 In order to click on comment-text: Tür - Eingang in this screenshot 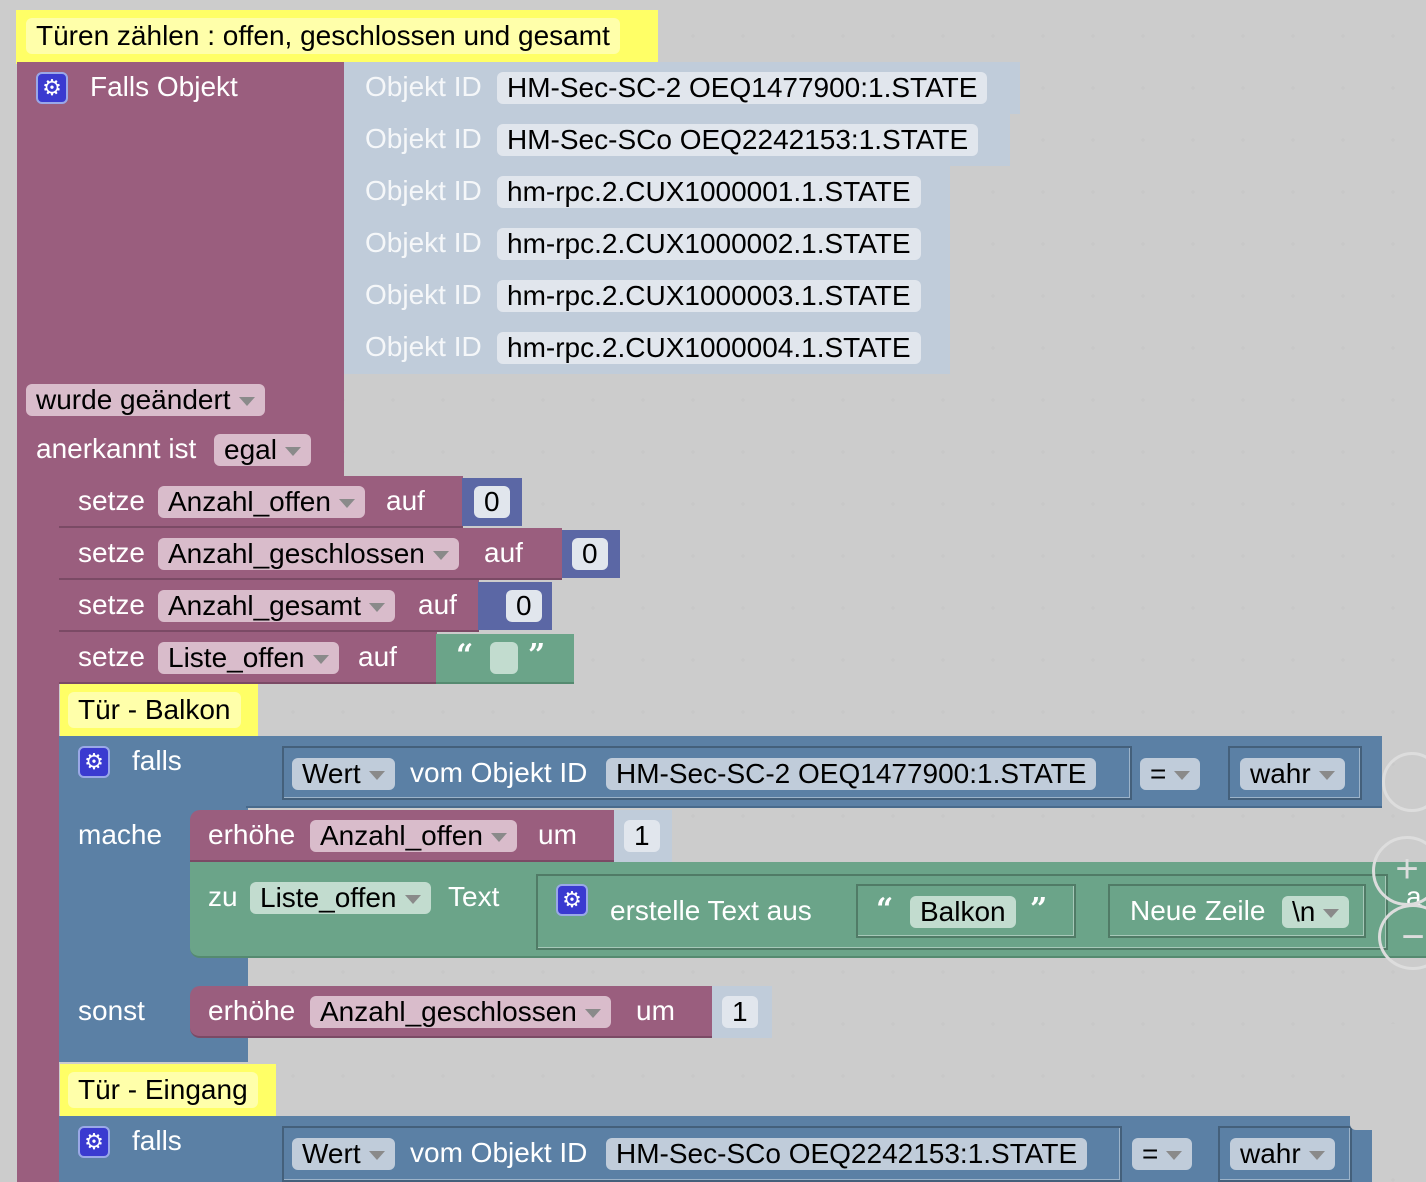, I will do `click(163, 1090)`.